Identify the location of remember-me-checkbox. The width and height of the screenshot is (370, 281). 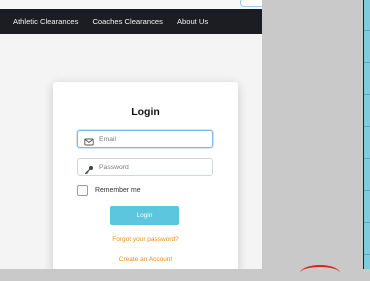
(82, 190).